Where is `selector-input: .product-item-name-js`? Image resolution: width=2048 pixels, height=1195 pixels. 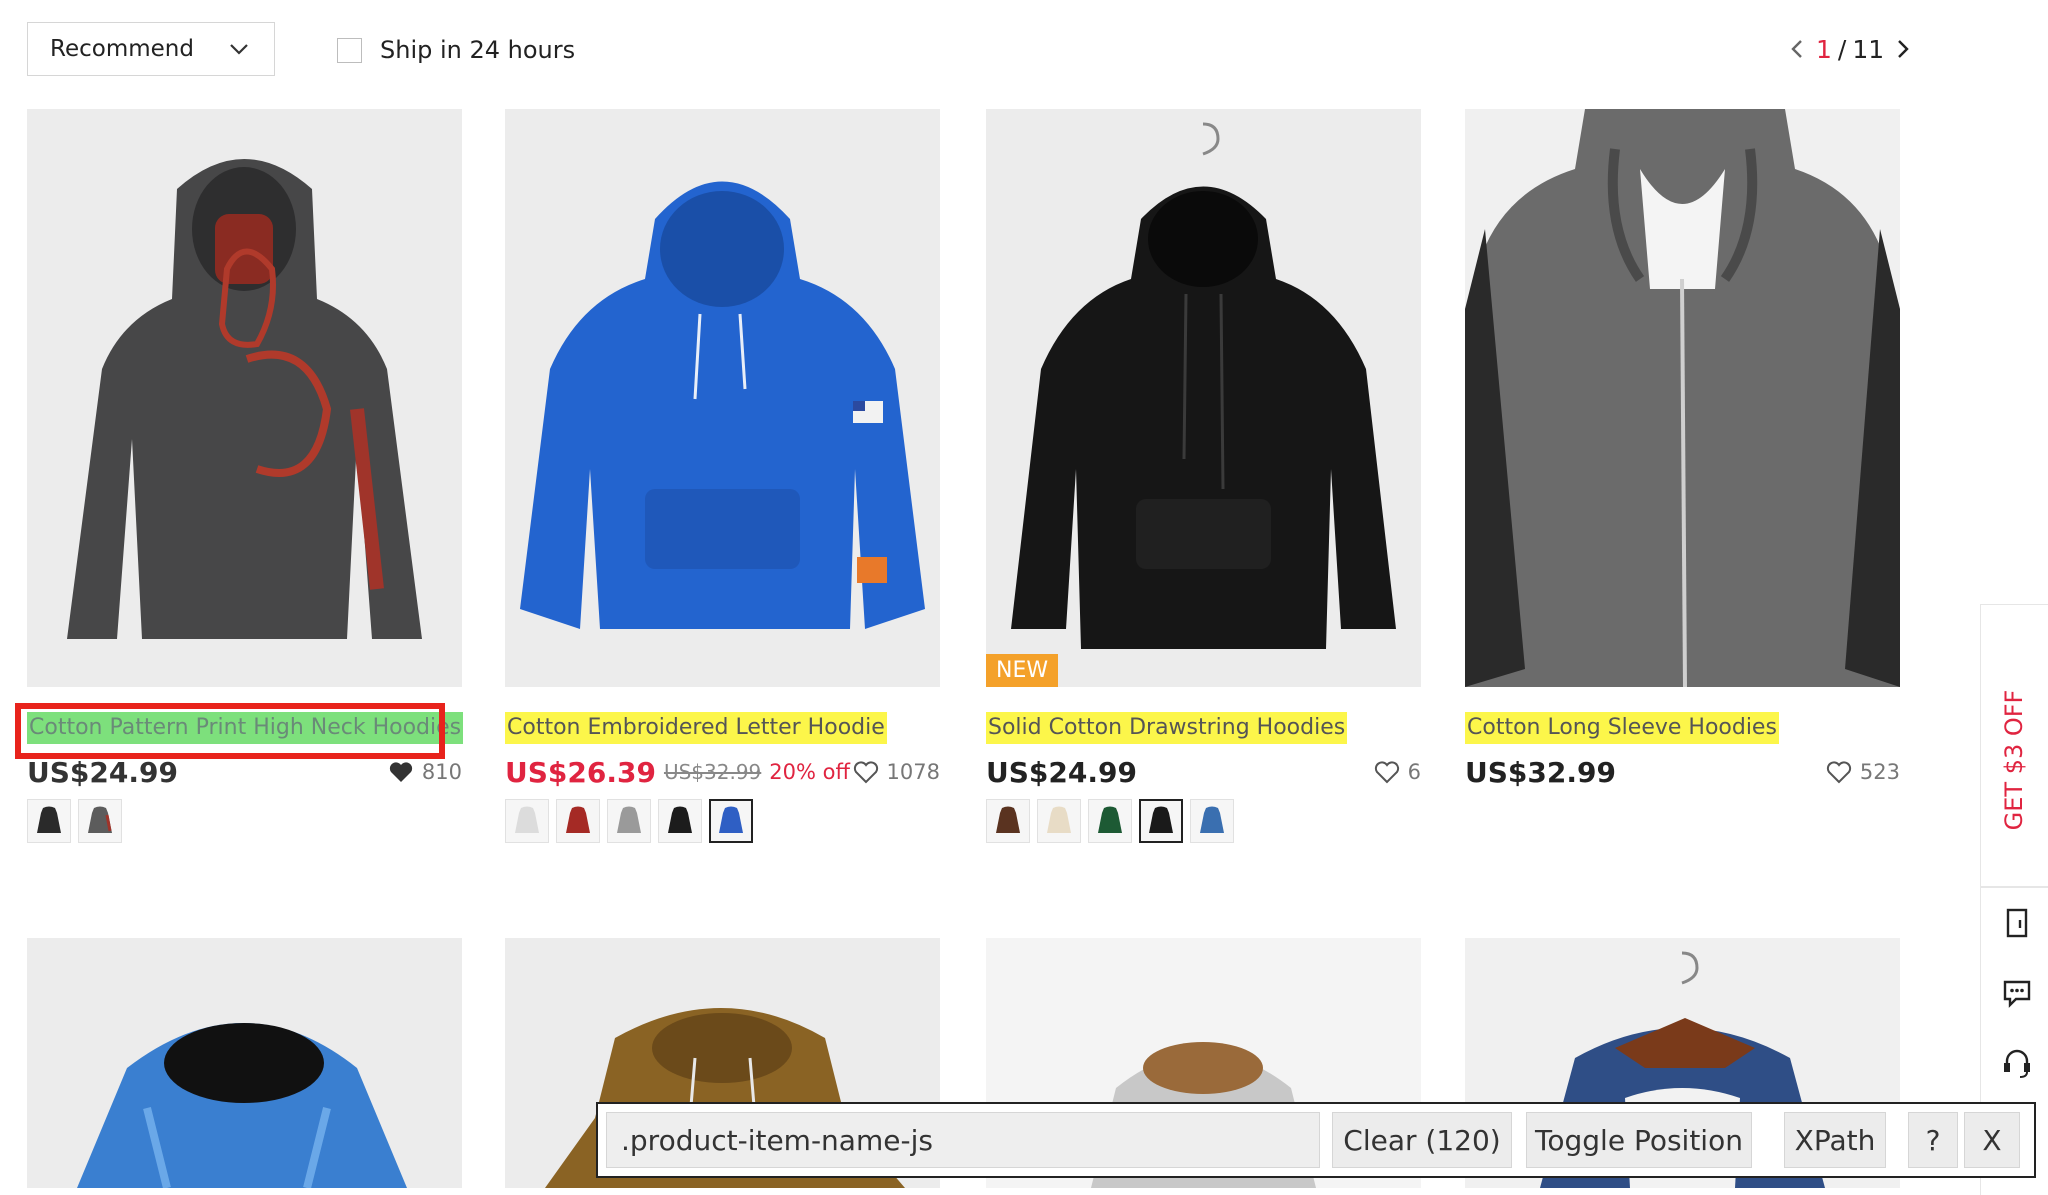
selector-input: .product-item-name-js is located at coordinates (963, 1140).